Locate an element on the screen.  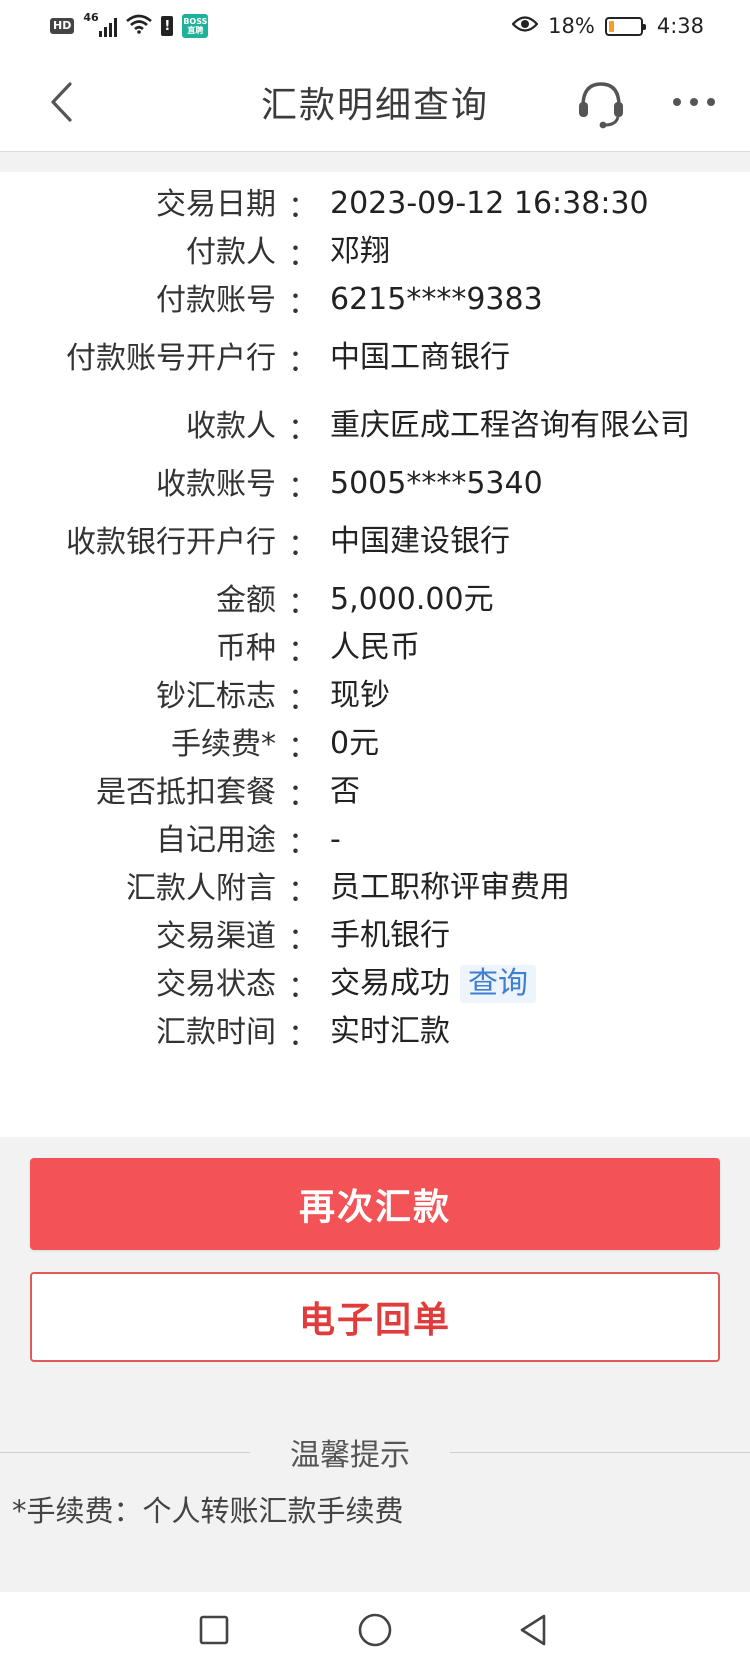
tip-text: *手续费：个人转账汇款手续费 is located at coordinates (208, 1511).